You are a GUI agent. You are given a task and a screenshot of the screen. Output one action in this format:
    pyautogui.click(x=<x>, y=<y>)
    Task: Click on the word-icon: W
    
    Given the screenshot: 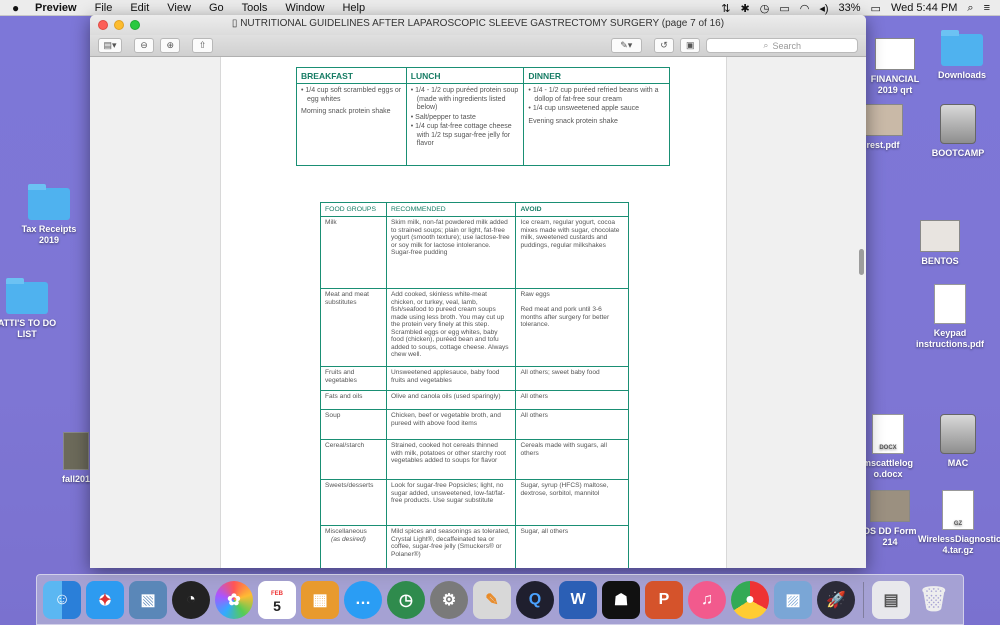 What is the action you would take?
    pyautogui.click(x=578, y=599)
    